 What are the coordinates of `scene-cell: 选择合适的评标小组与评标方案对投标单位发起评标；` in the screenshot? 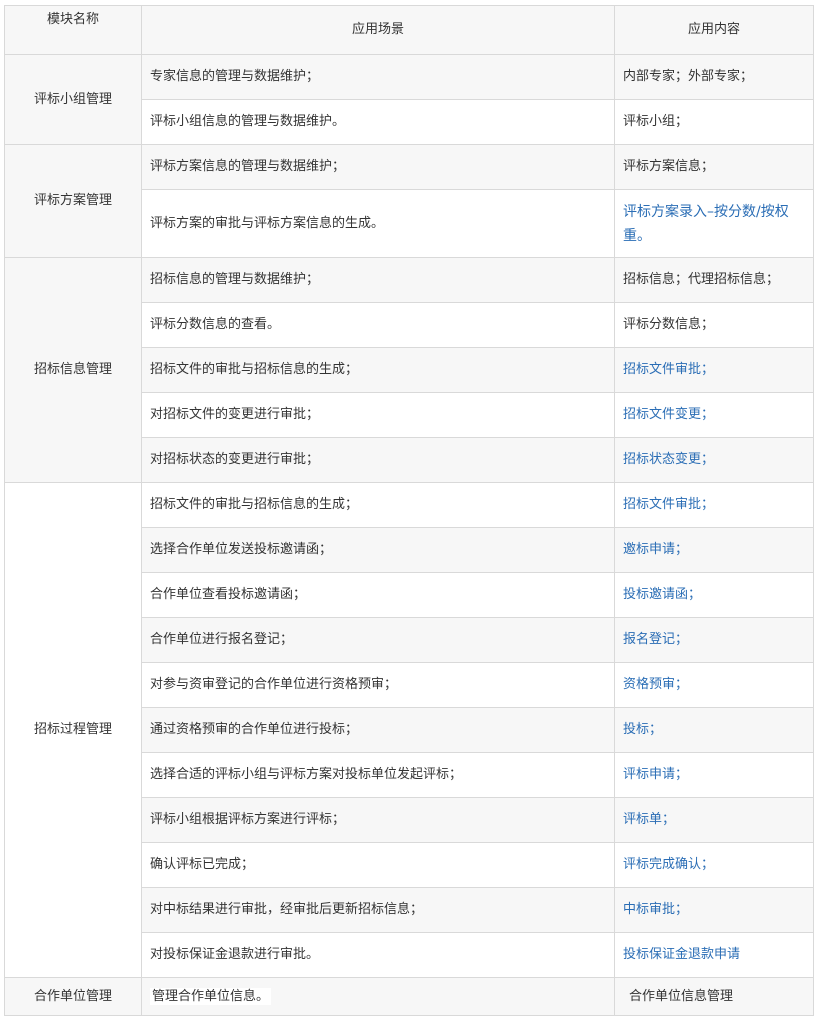 It's located at (378, 775).